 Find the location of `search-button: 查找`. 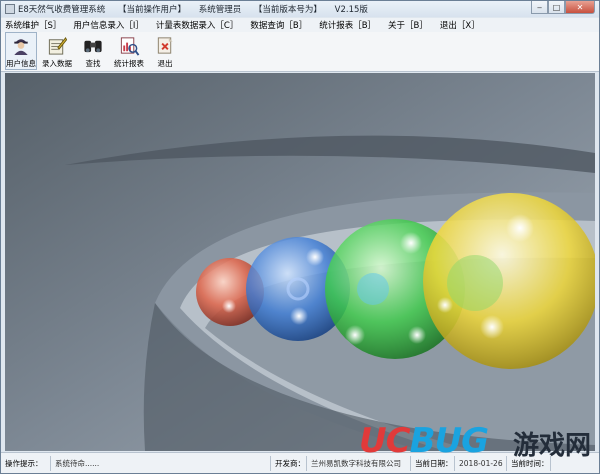

search-button: 查找 is located at coordinates (93, 51).